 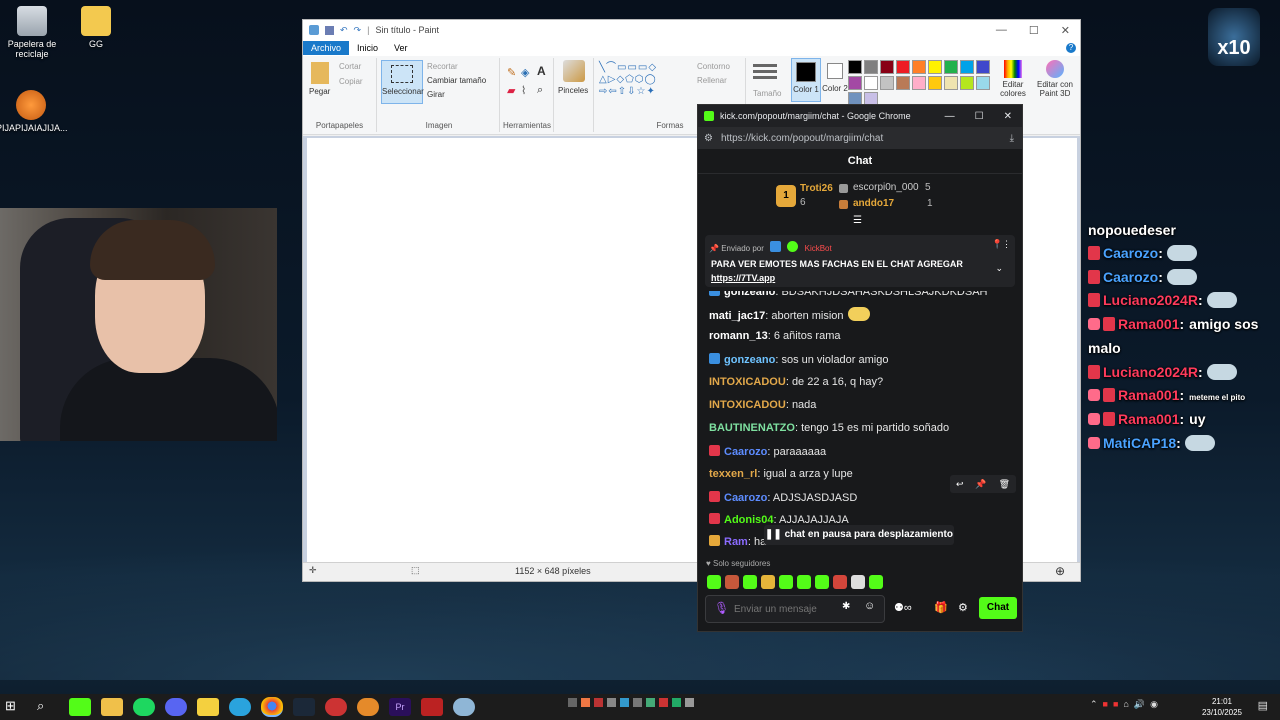 I want to click on send-chat-button: Chat, so click(x=998, y=608).